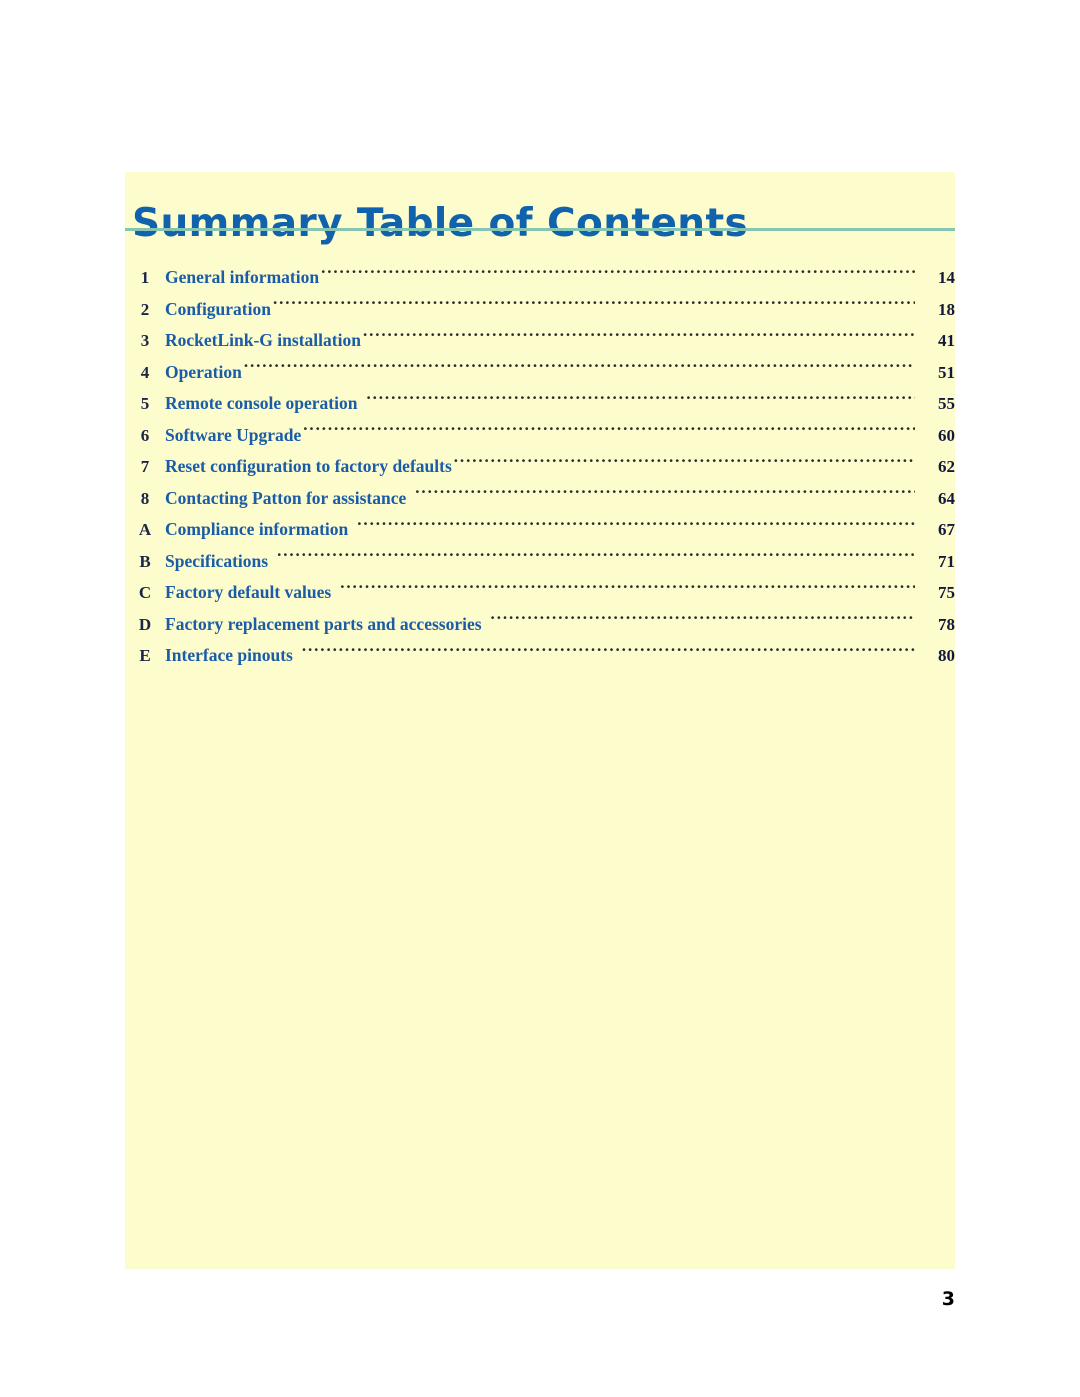 Image resolution: width=1080 pixels, height=1397 pixels. Describe the element at coordinates (308, 466) in the screenshot. I see `toc-entry-label: Reset configuration to factory defaults` at that location.